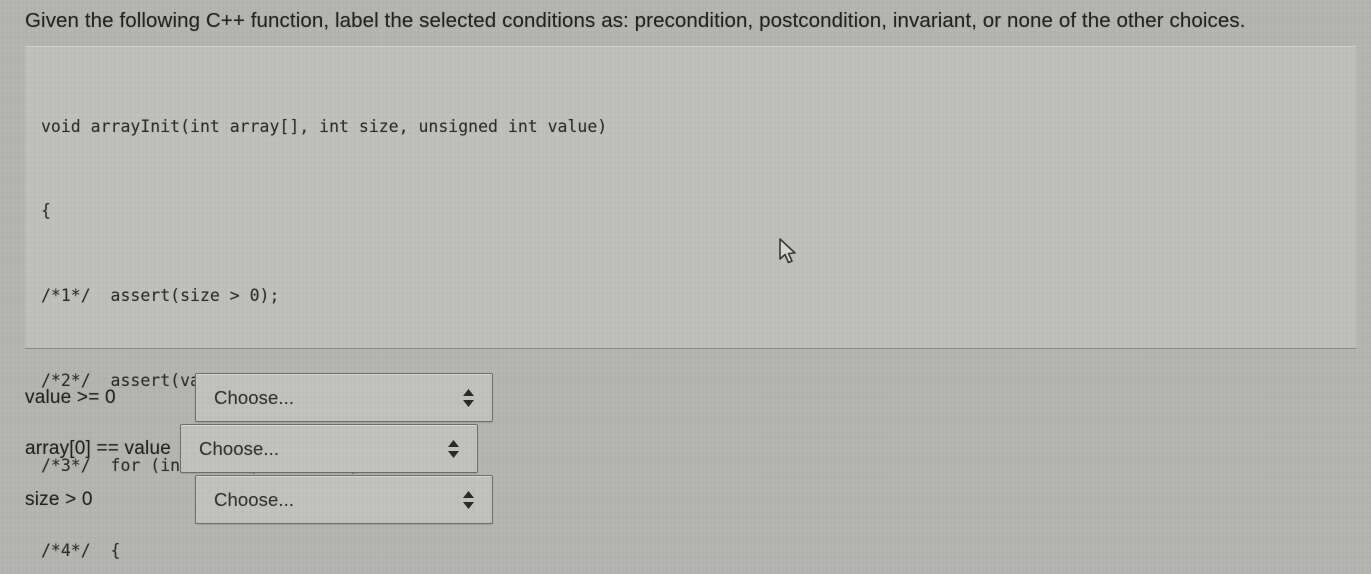 This screenshot has height=574, width=1371. Describe the element at coordinates (81, 551) in the screenshot. I see `code-line: /*4*/ {` at that location.